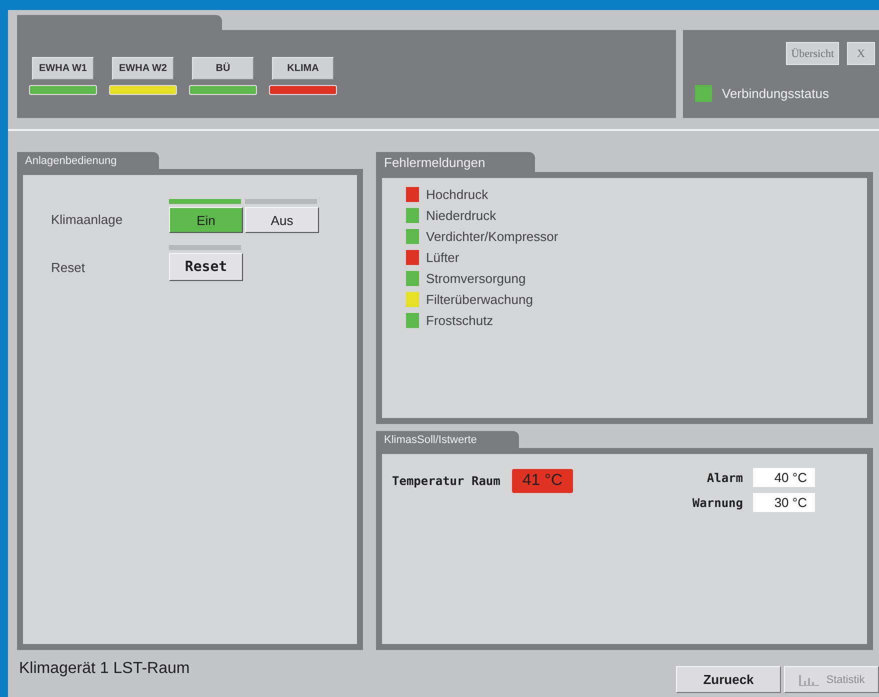 The height and width of the screenshot is (697, 879). What do you see at coordinates (63, 68) in the screenshot?
I see `unit-button: EWHA W1` at bounding box center [63, 68].